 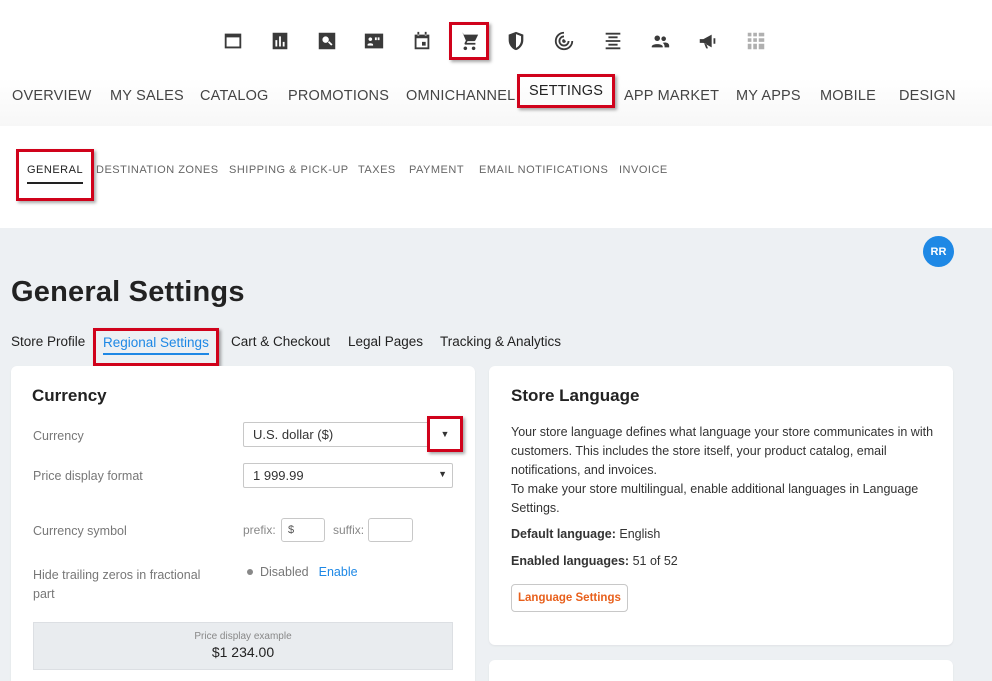 What do you see at coordinates (460, 96) in the screenshot?
I see `nav-omnichannel: OMNICHANNEL` at bounding box center [460, 96].